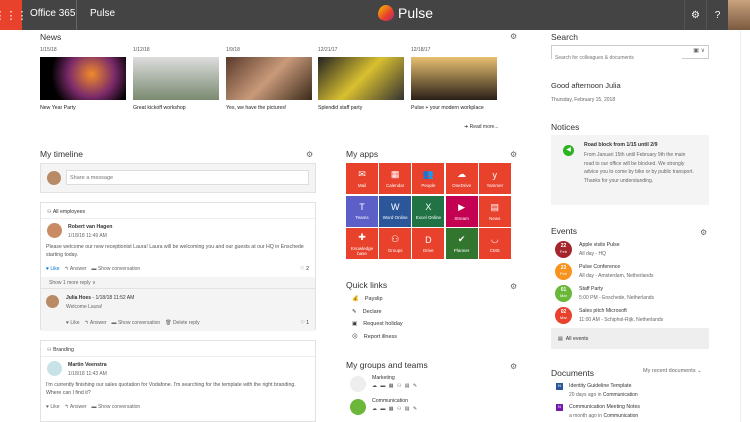 This screenshot has width=750, height=422. I want to click on event-detail: 5:00 PM - Enschede, Netherlands, so click(617, 298).